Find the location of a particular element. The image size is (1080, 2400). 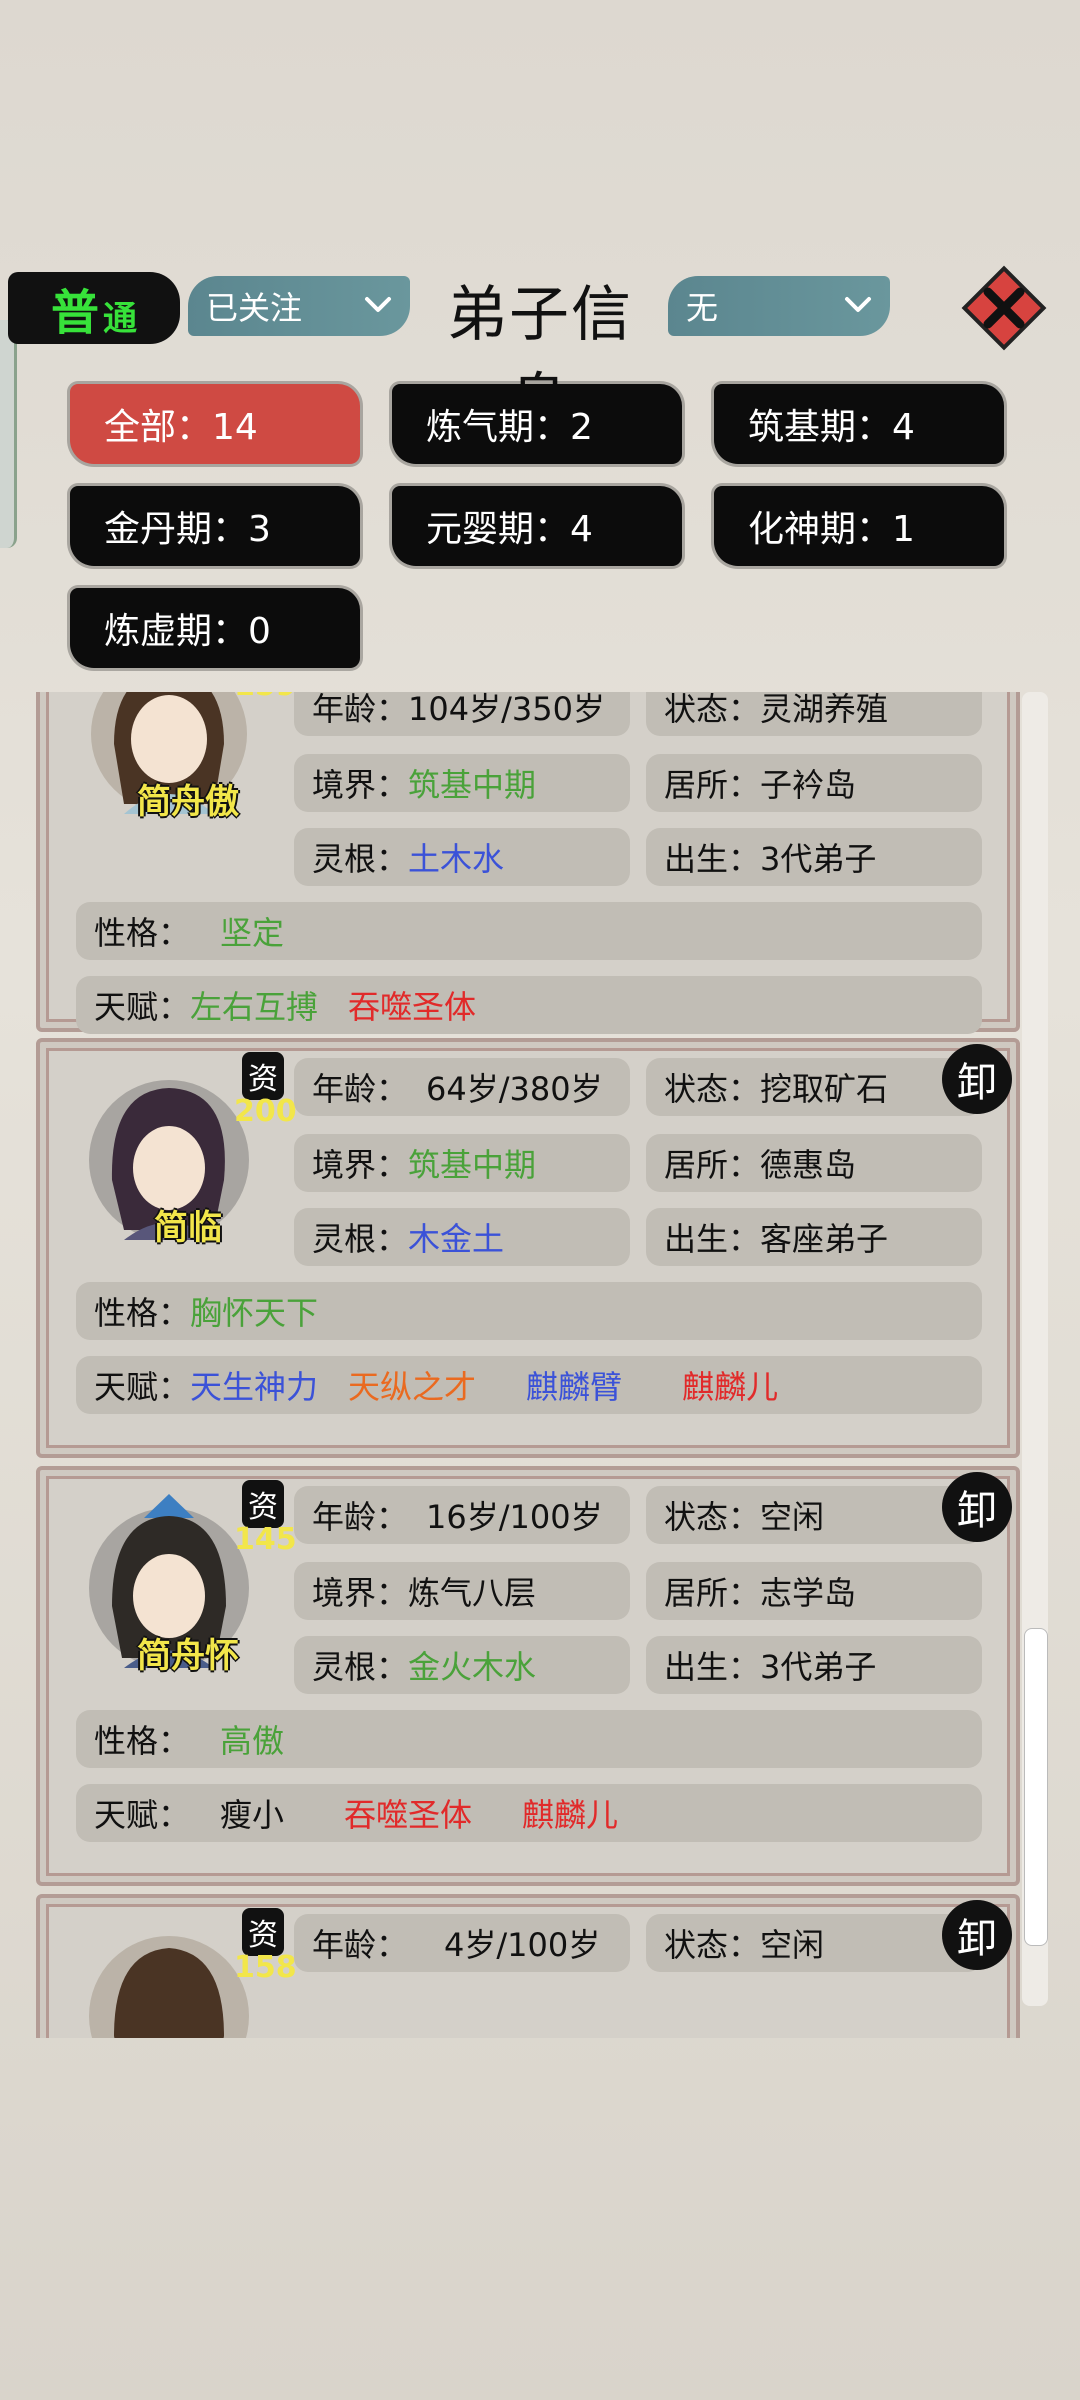

residence-field: 居所： 志学岛 is located at coordinates (814, 1591).